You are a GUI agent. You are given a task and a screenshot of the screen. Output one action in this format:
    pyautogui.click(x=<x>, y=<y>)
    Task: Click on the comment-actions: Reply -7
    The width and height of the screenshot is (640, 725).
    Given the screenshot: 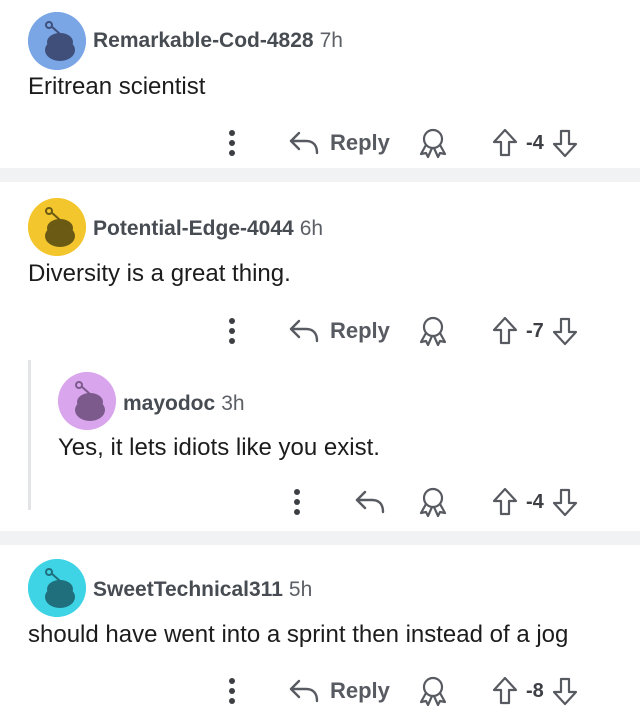 What is the action you would take?
    pyautogui.click(x=320, y=331)
    